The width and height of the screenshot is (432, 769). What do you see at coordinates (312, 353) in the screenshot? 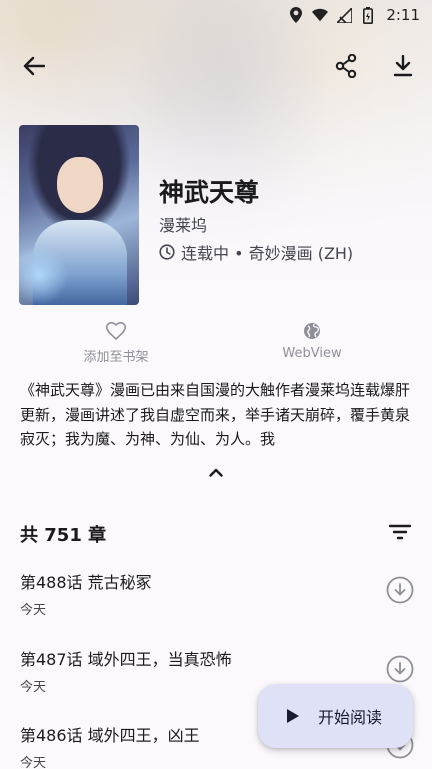
I see `webview-label: WebView` at bounding box center [312, 353].